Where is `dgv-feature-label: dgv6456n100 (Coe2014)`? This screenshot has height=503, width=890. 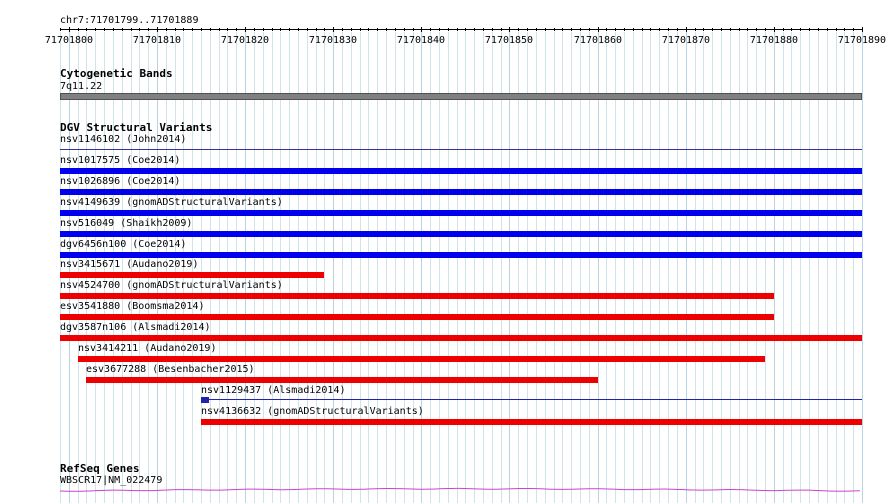
dgv-feature-label: dgv6456n100 (Coe2014) is located at coordinates (123, 244).